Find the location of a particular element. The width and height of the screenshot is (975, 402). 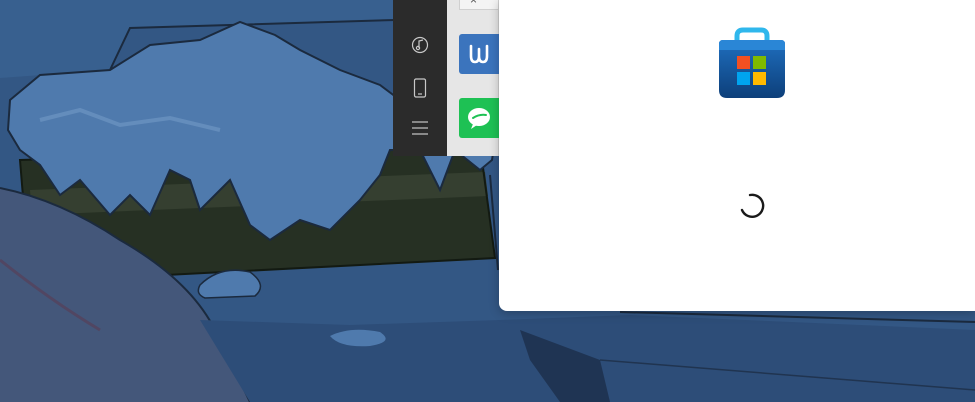

close-icon: × is located at coordinates (474, 3).